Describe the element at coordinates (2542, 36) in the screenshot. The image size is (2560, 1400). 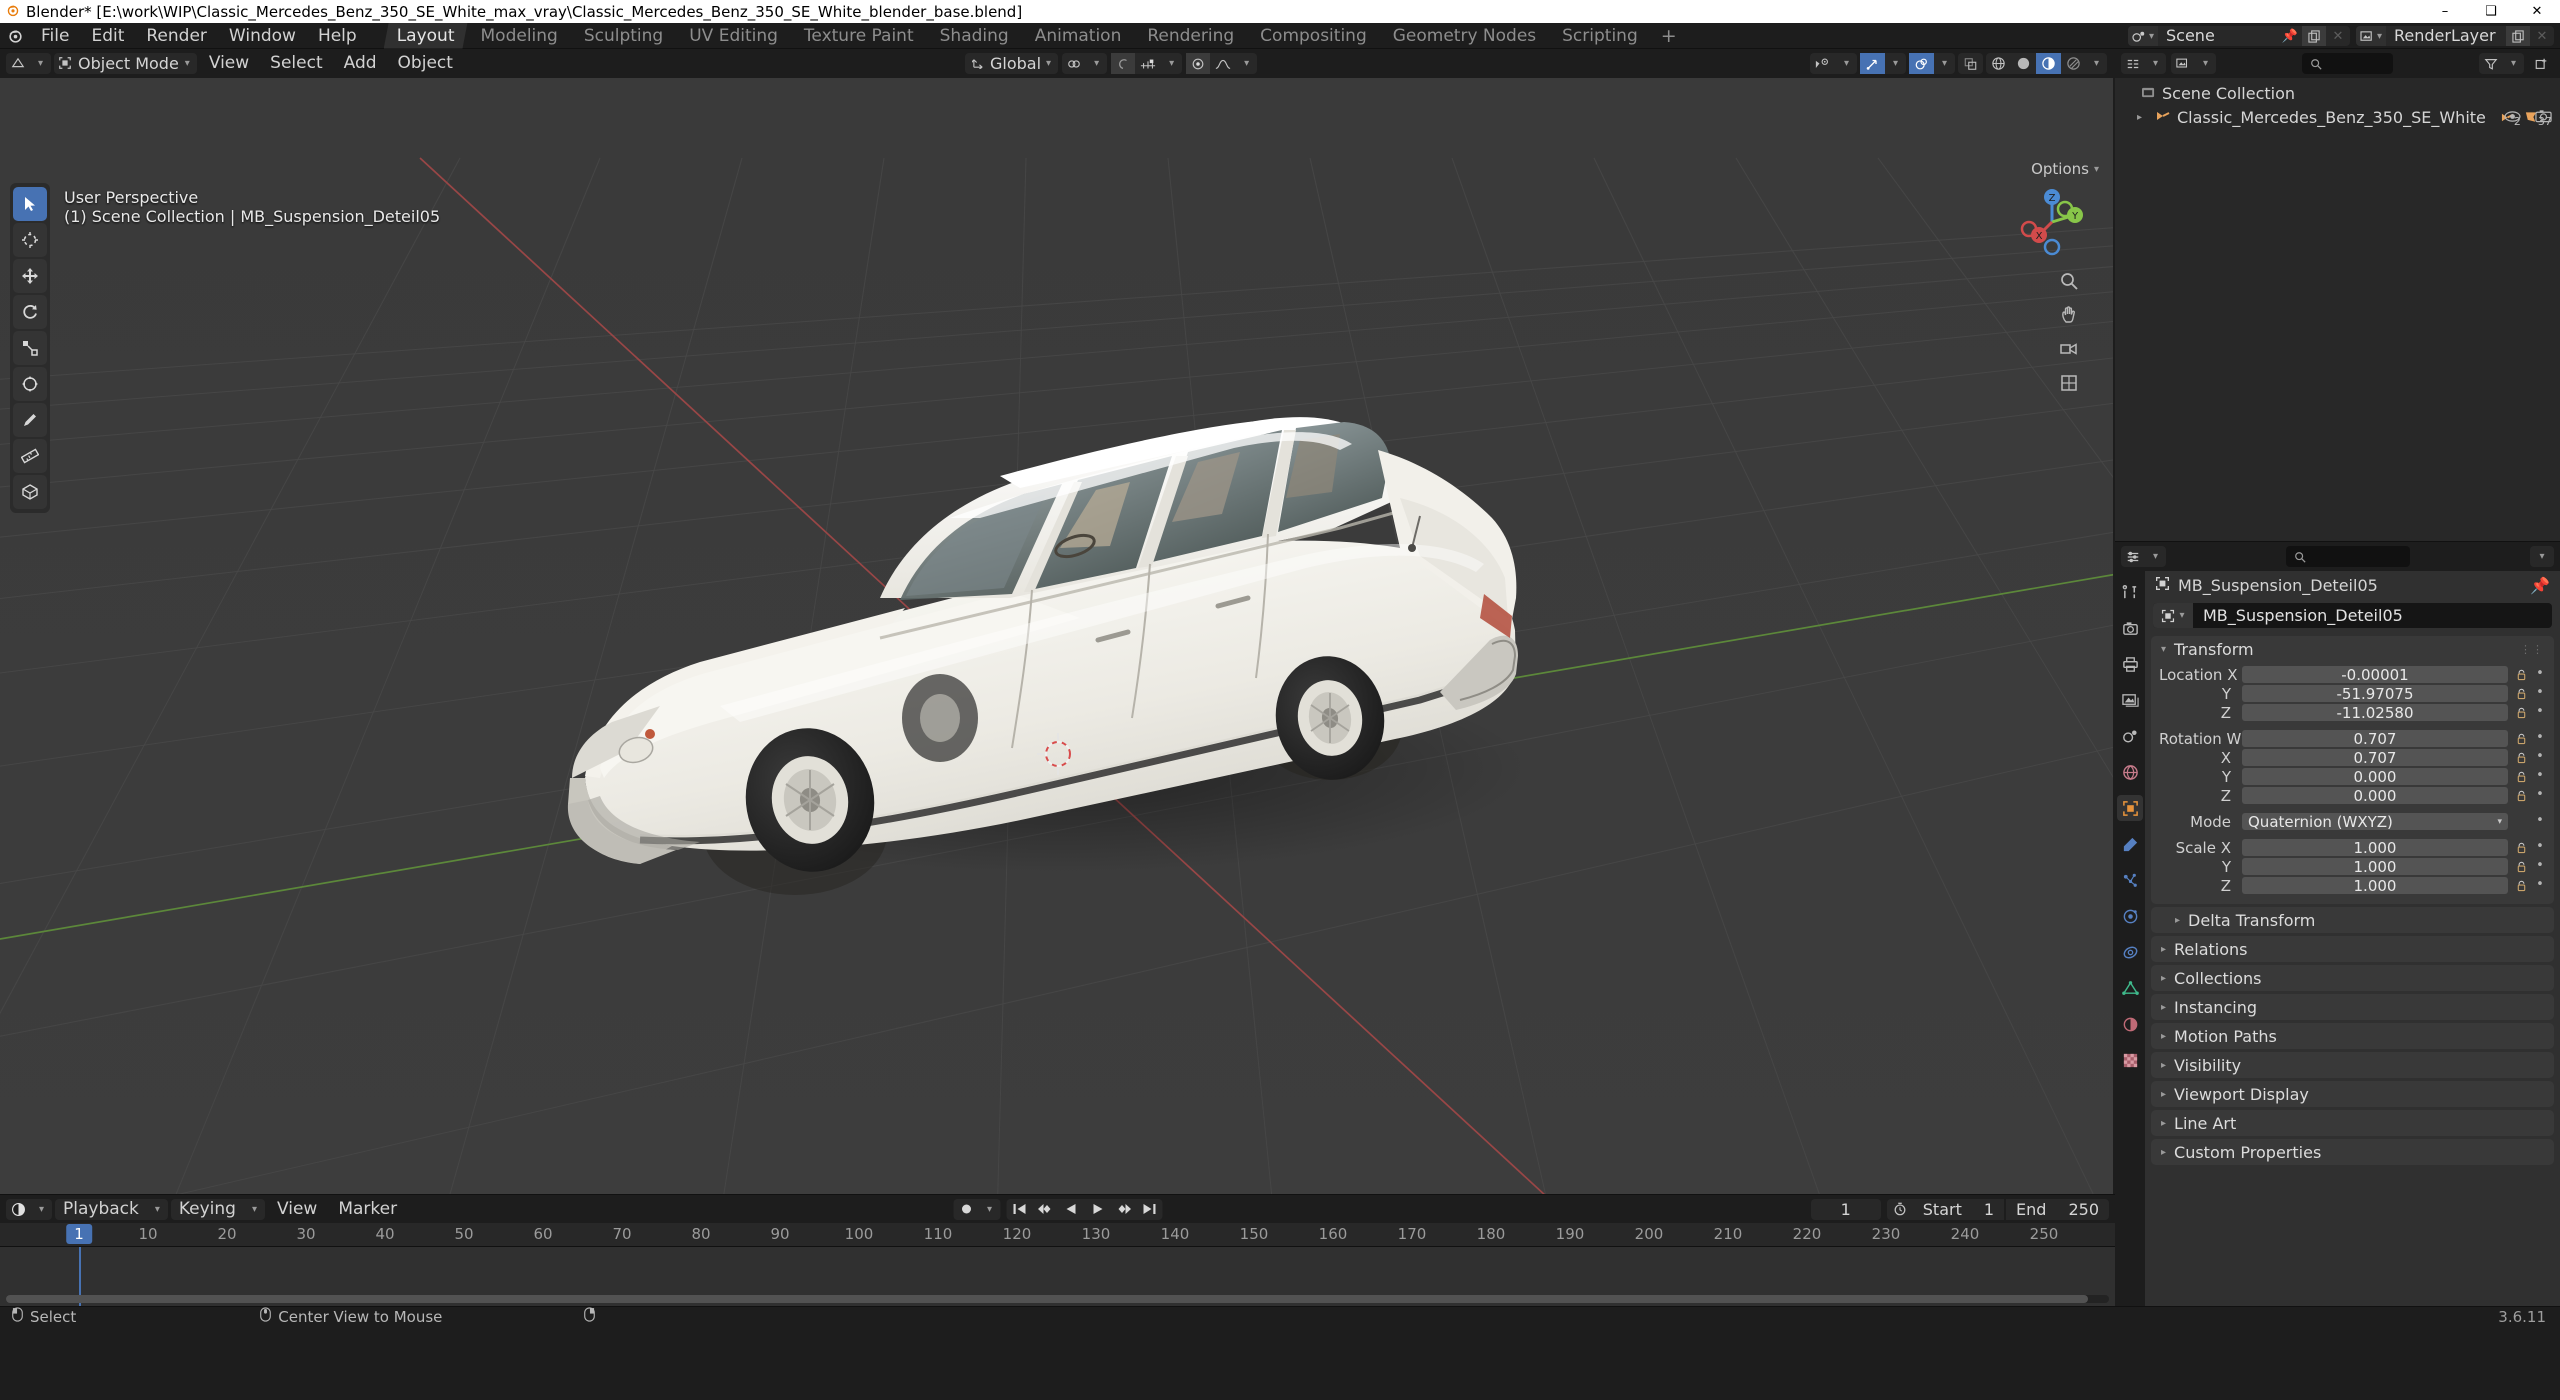
I see `delete-viewlayer-icon: ✕` at that location.